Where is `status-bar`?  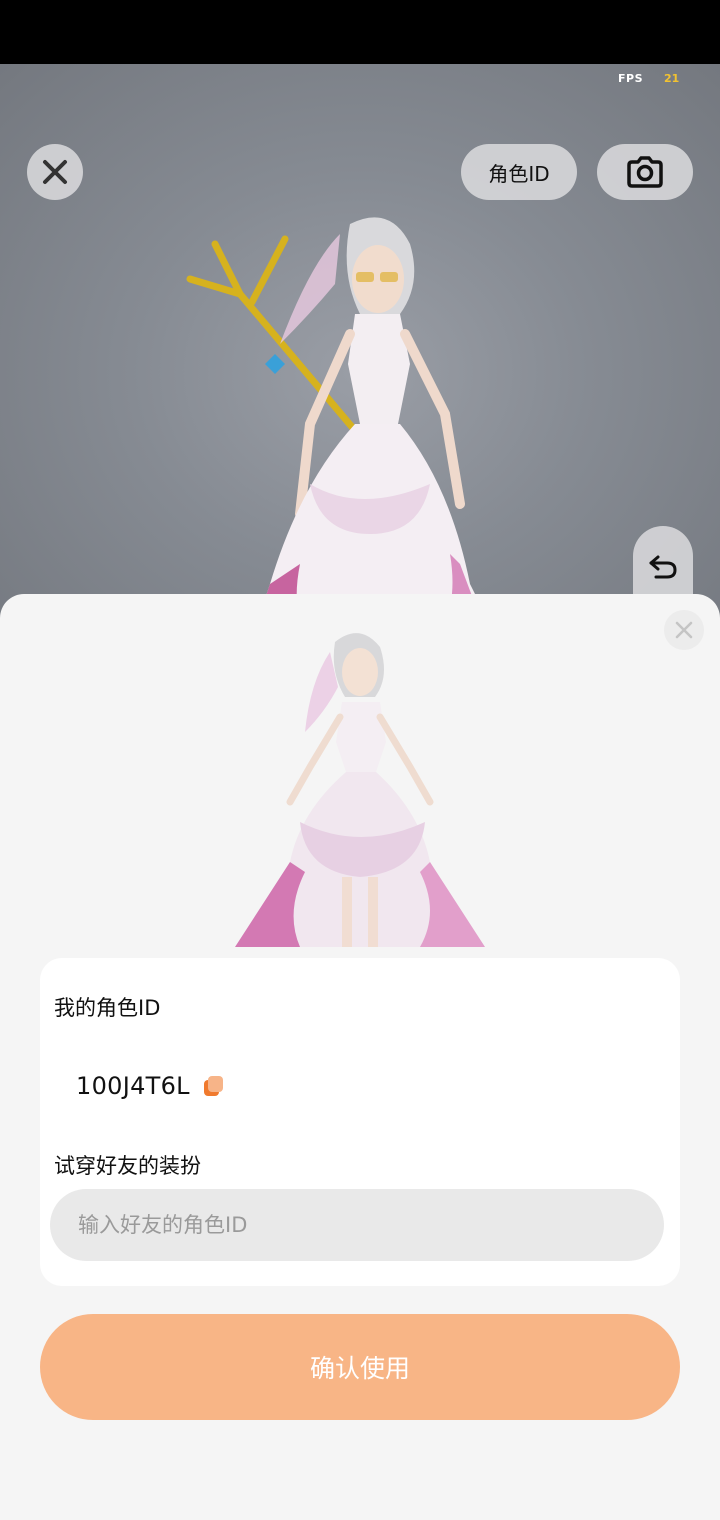 status-bar is located at coordinates (360, 32).